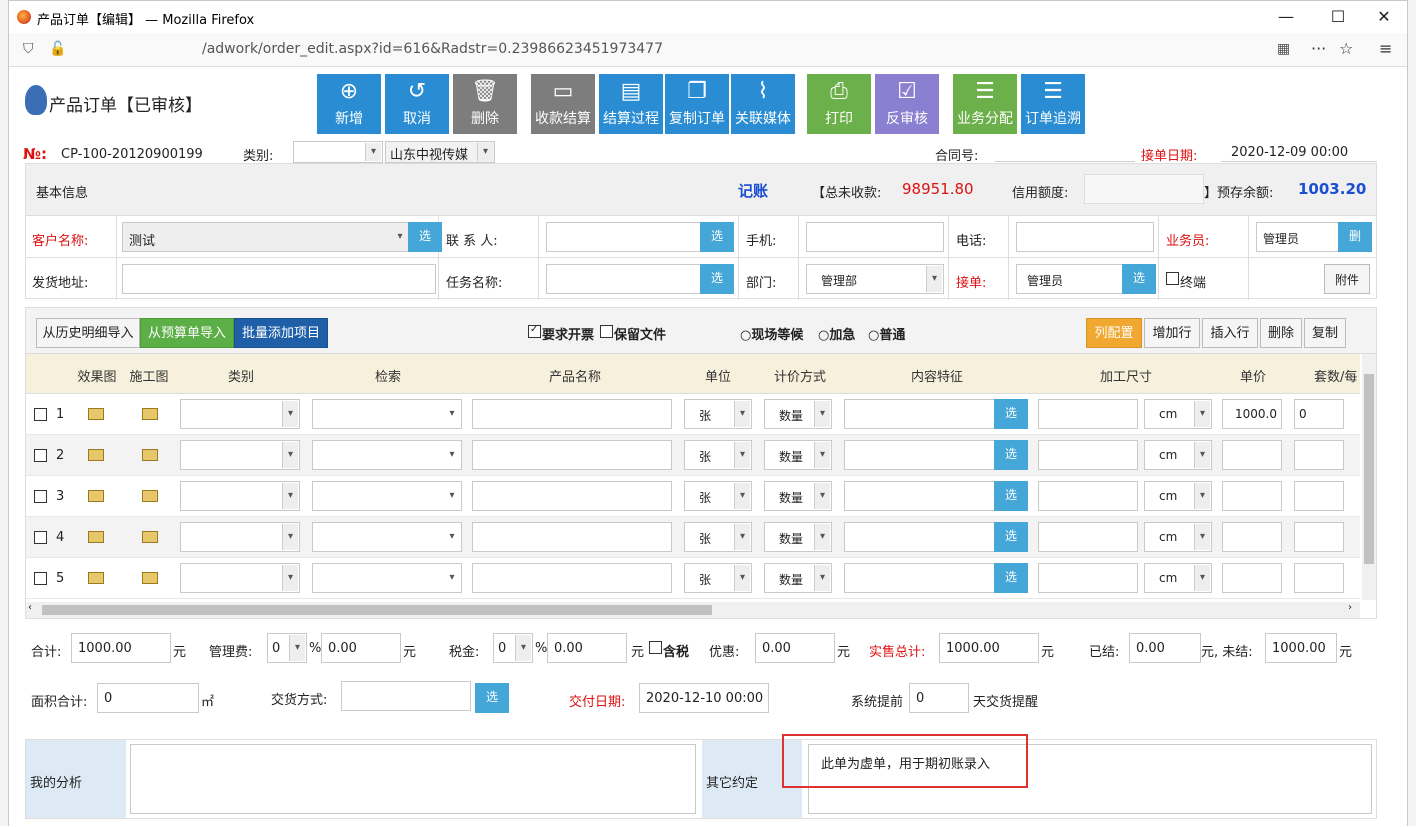  I want to click on receiver-pick-button: 选, so click(1139, 279).